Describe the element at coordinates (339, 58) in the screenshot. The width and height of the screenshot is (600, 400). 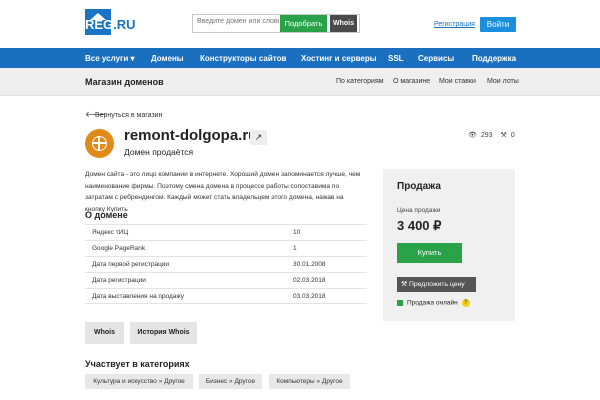
I see `nav-hosting: Хостинг и серверы` at that location.